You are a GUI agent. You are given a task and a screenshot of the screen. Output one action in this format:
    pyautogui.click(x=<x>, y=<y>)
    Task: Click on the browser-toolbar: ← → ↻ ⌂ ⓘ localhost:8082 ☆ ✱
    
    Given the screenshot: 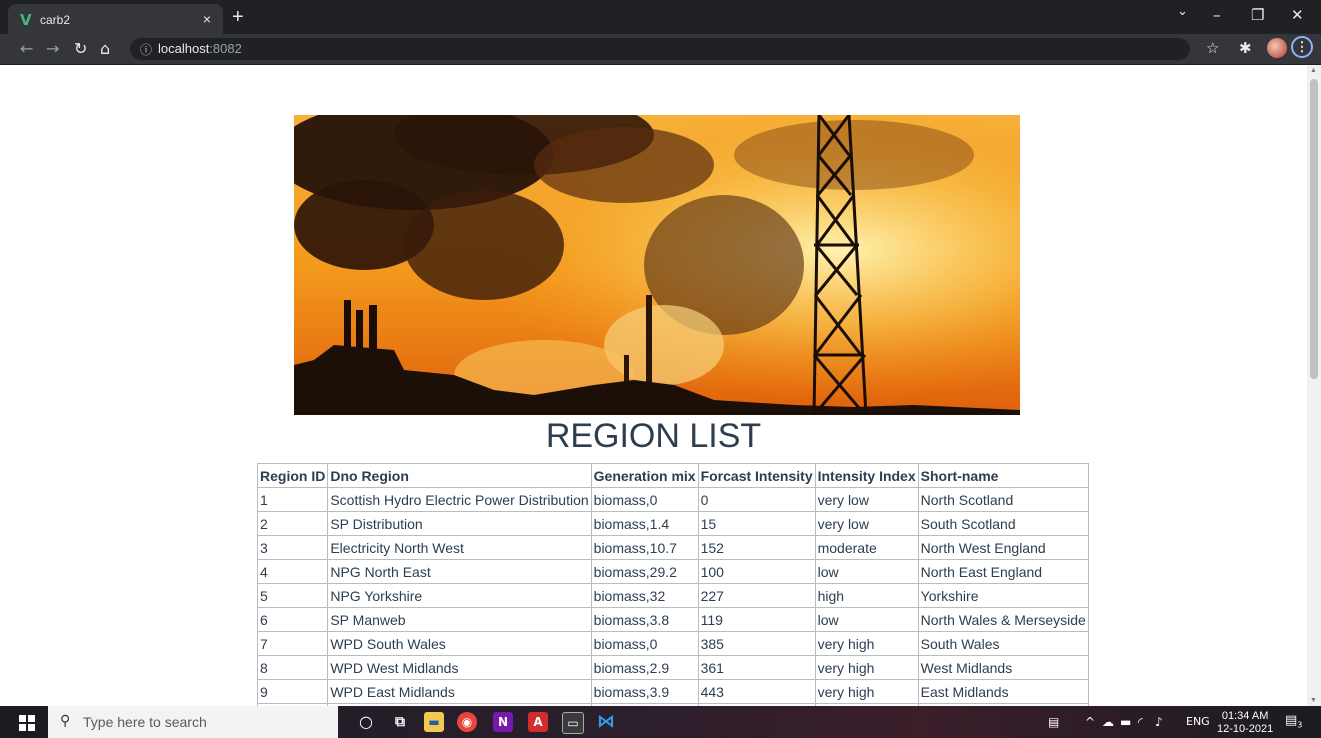 What is the action you would take?
    pyautogui.click(x=660, y=49)
    